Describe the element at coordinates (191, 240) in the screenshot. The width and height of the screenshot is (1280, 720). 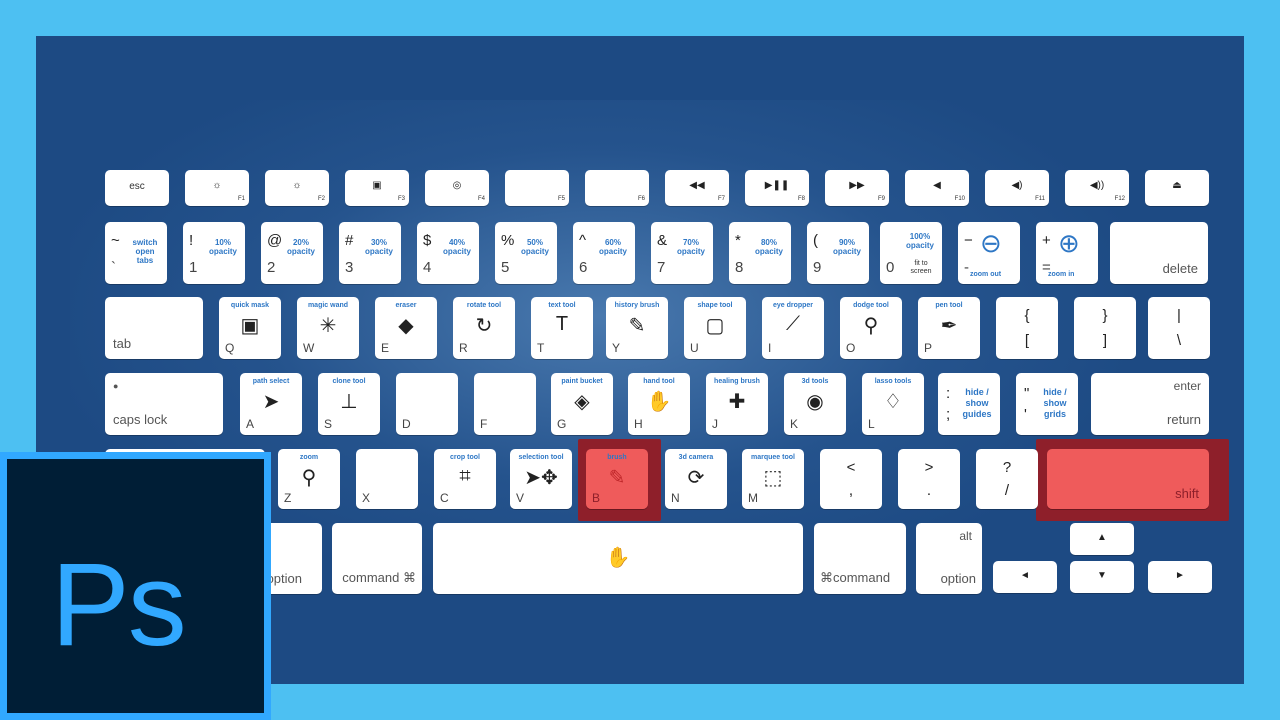
I see `key-shift-glyph: !` at that location.